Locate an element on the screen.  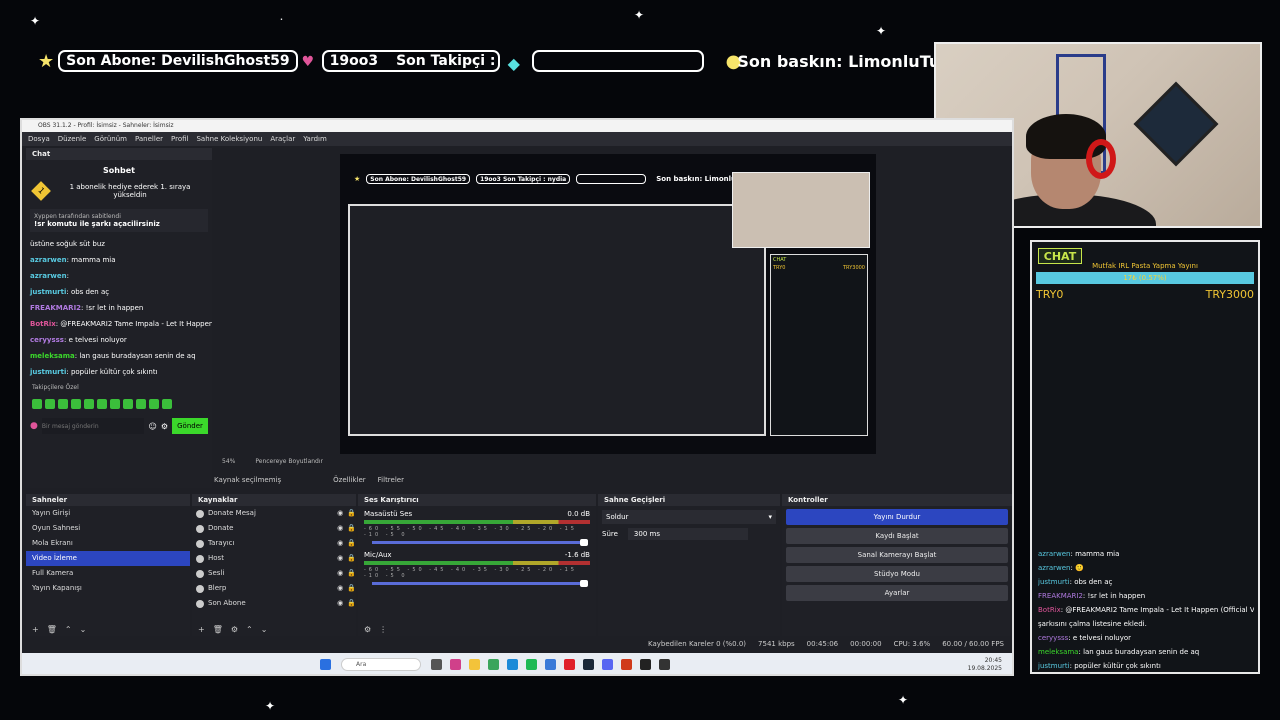
properties-button: Özellikler is located at coordinates (349, 480).